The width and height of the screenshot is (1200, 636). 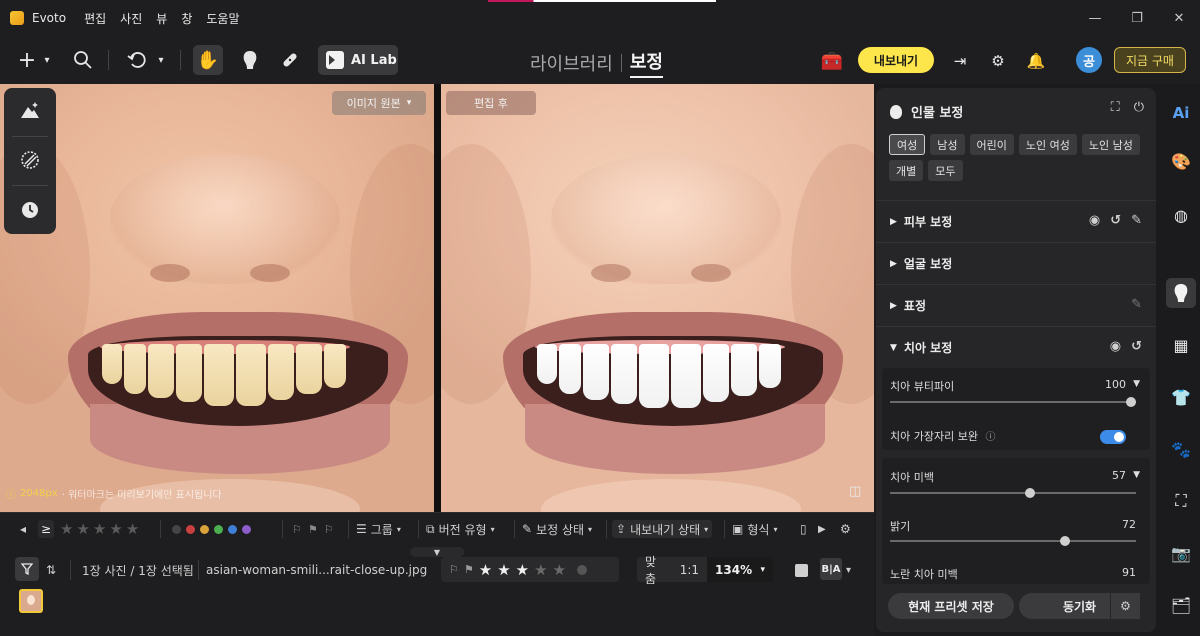 I want to click on user-avatar: 공, so click(x=1089, y=60).